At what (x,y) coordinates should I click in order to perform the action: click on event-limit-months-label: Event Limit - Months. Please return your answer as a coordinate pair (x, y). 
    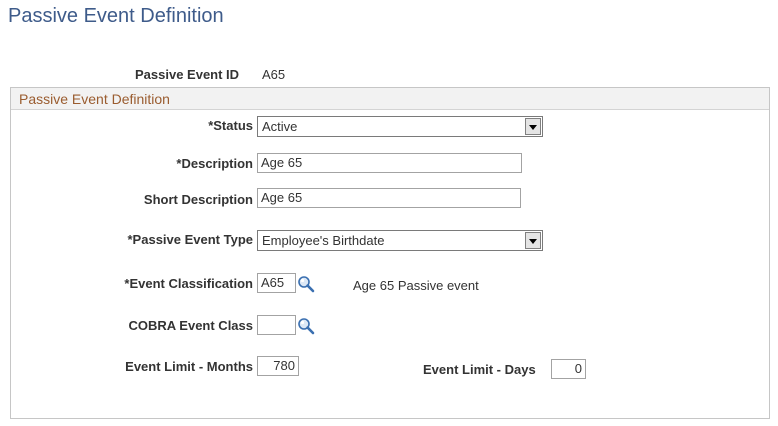
    Looking at the image, I should click on (189, 366).